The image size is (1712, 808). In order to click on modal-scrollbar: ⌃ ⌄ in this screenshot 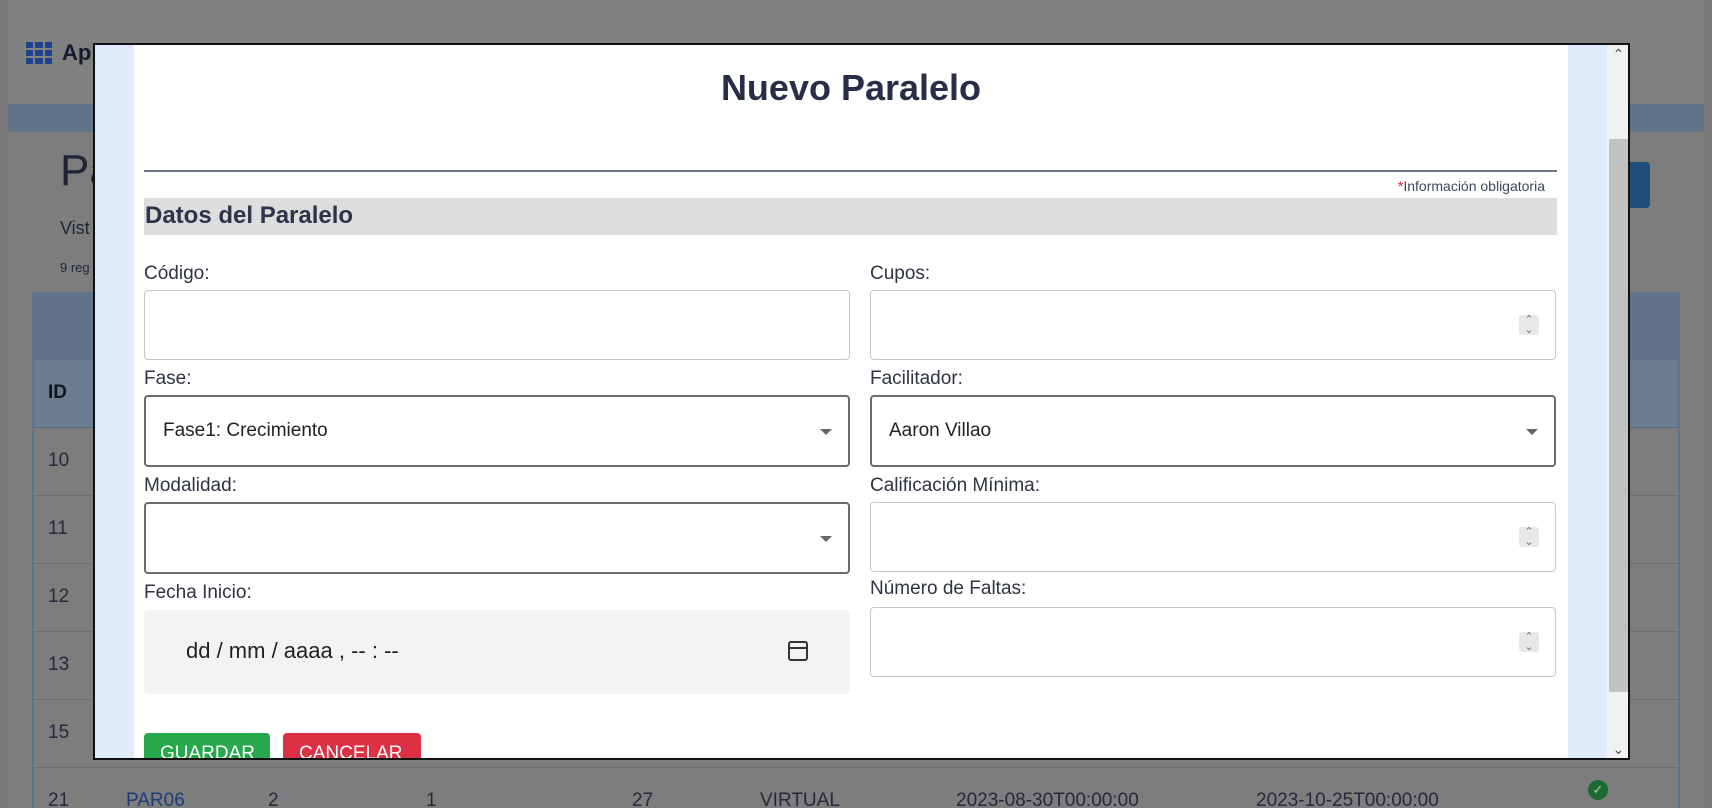, I will do `click(1617, 401)`.